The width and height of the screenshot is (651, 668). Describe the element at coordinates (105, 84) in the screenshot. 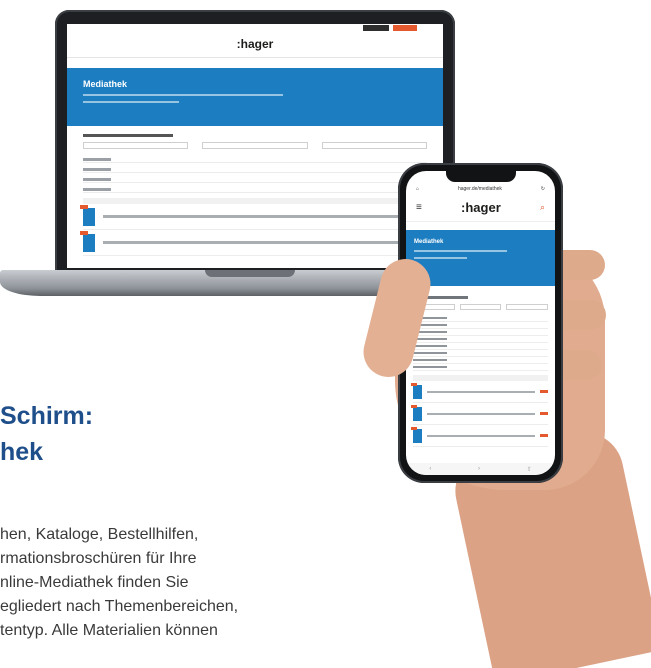

I see `desktop-hero-title: Mediathek` at that location.